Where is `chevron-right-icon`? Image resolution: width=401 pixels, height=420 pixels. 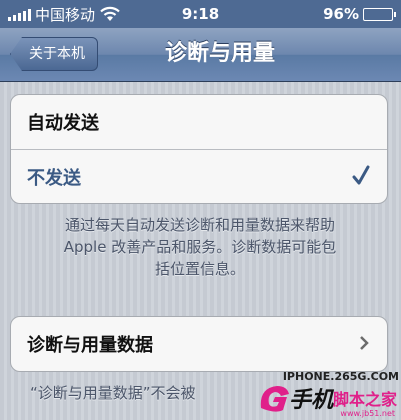
chevron-right-icon is located at coordinates (364, 343).